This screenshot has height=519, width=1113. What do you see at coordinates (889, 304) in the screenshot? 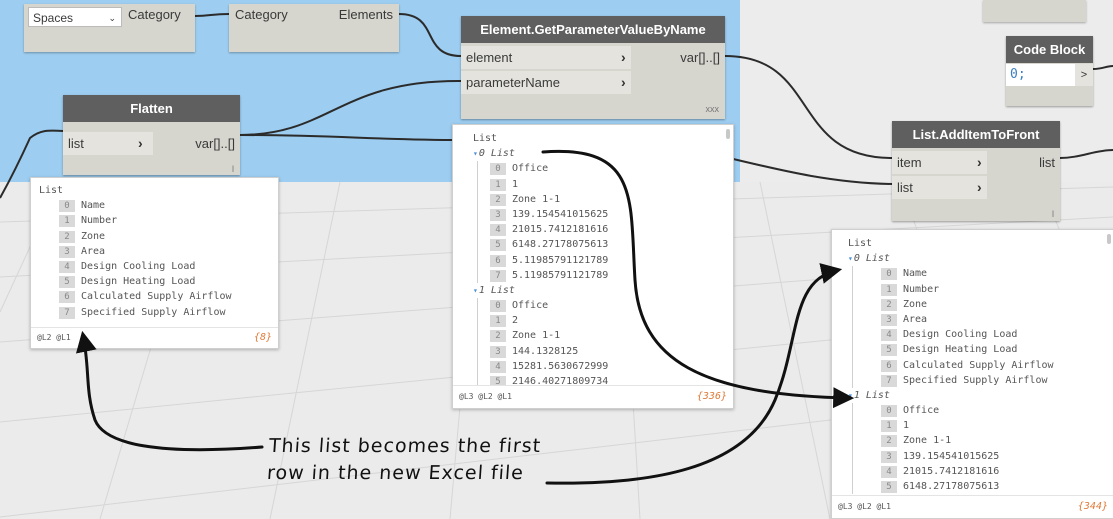
I see `list-index: 2` at bounding box center [889, 304].